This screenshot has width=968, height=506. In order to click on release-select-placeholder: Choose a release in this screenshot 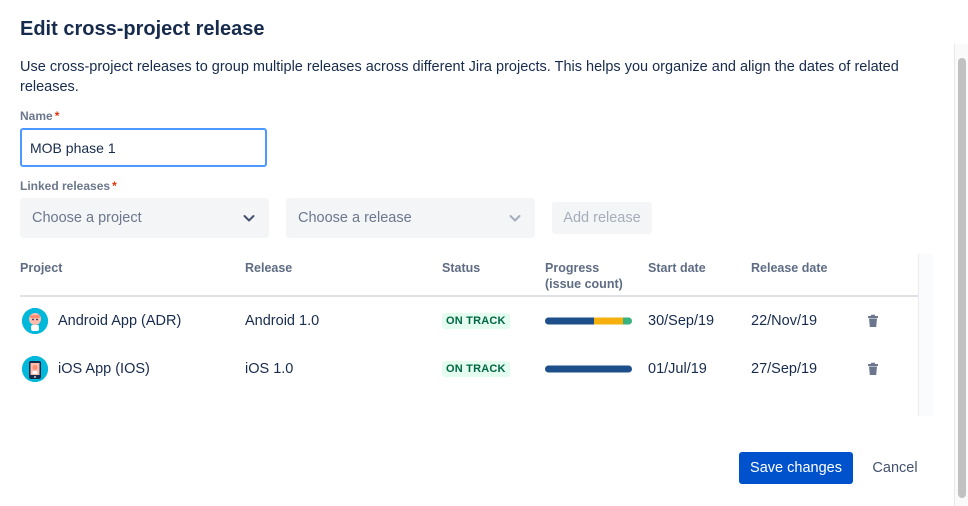, I will do `click(355, 218)`.